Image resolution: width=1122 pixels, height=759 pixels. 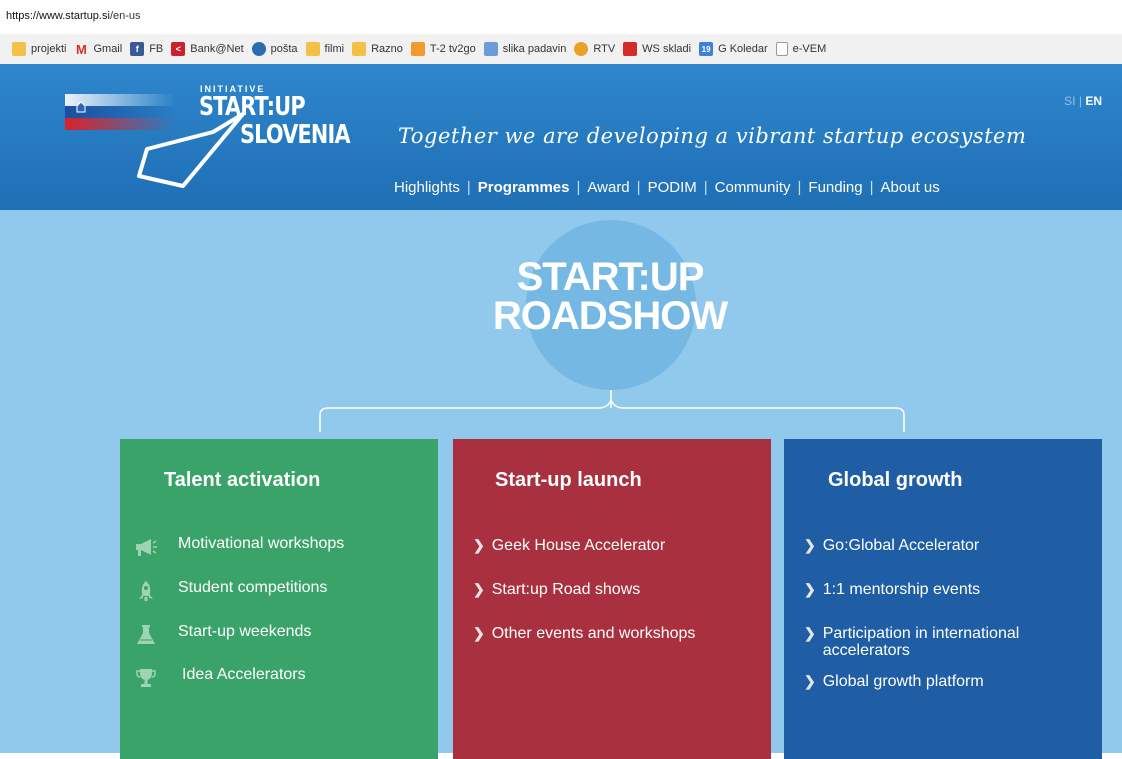 What do you see at coordinates (594, 49) in the screenshot?
I see `bookmark-rtv: RTV` at bounding box center [594, 49].